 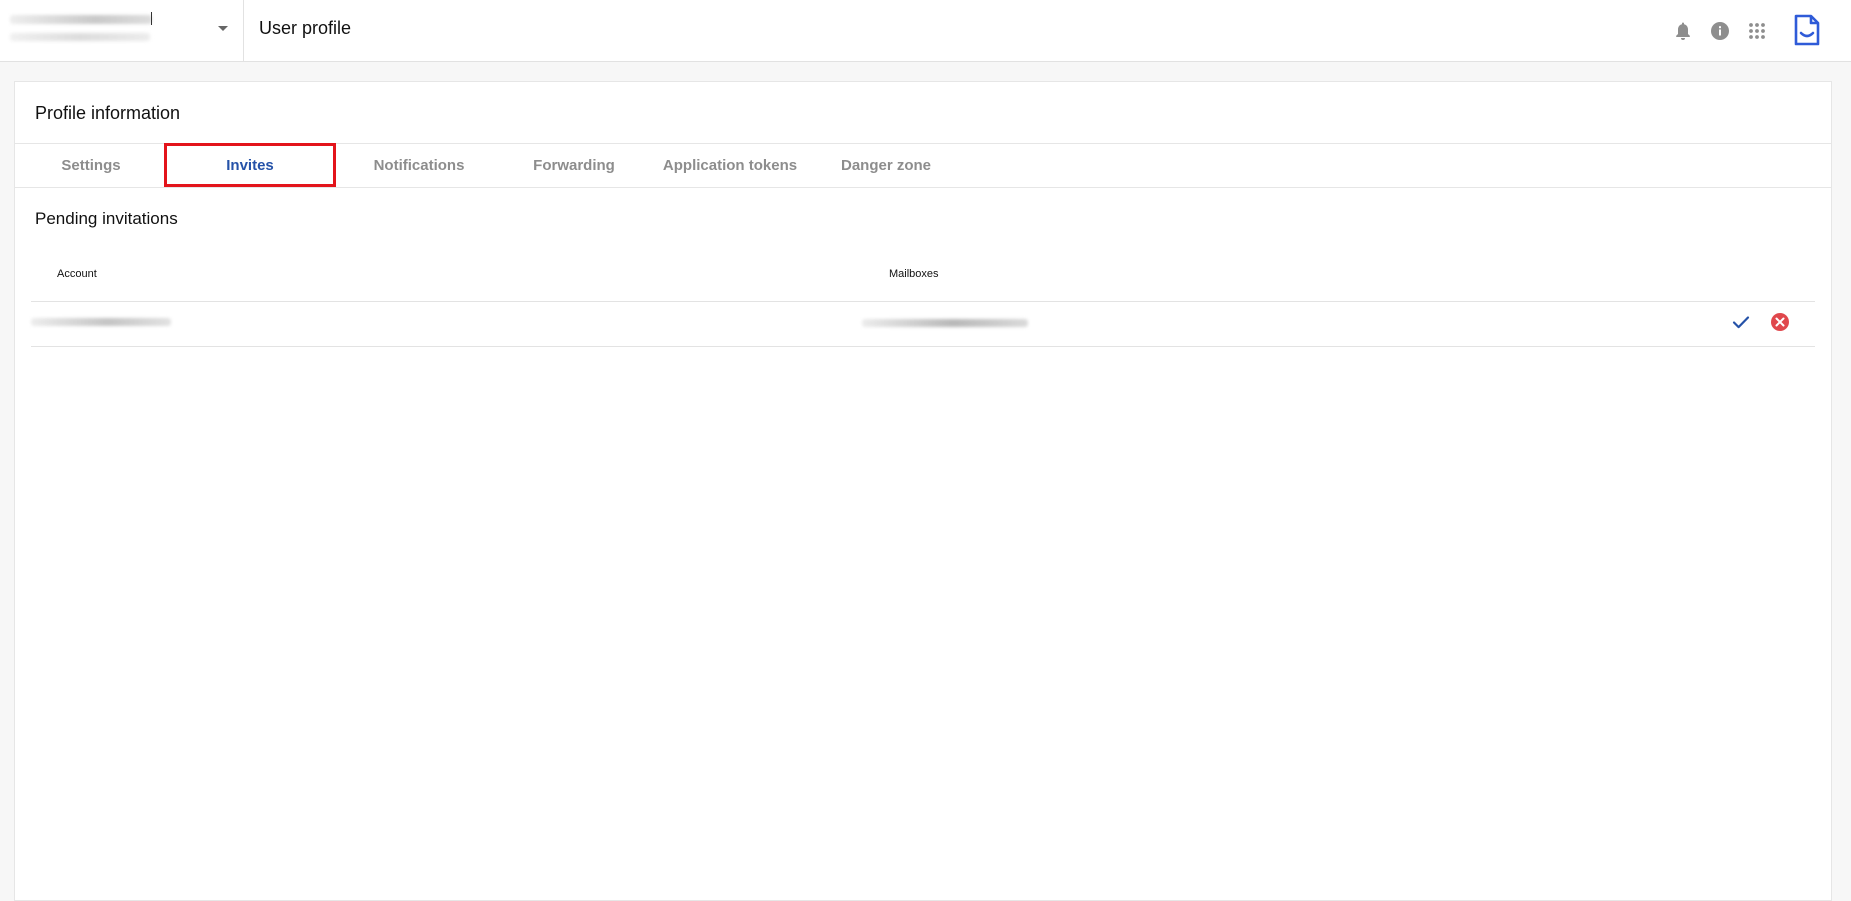 What do you see at coordinates (574, 166) in the screenshot?
I see `tab-forwarding: Forwarding` at bounding box center [574, 166].